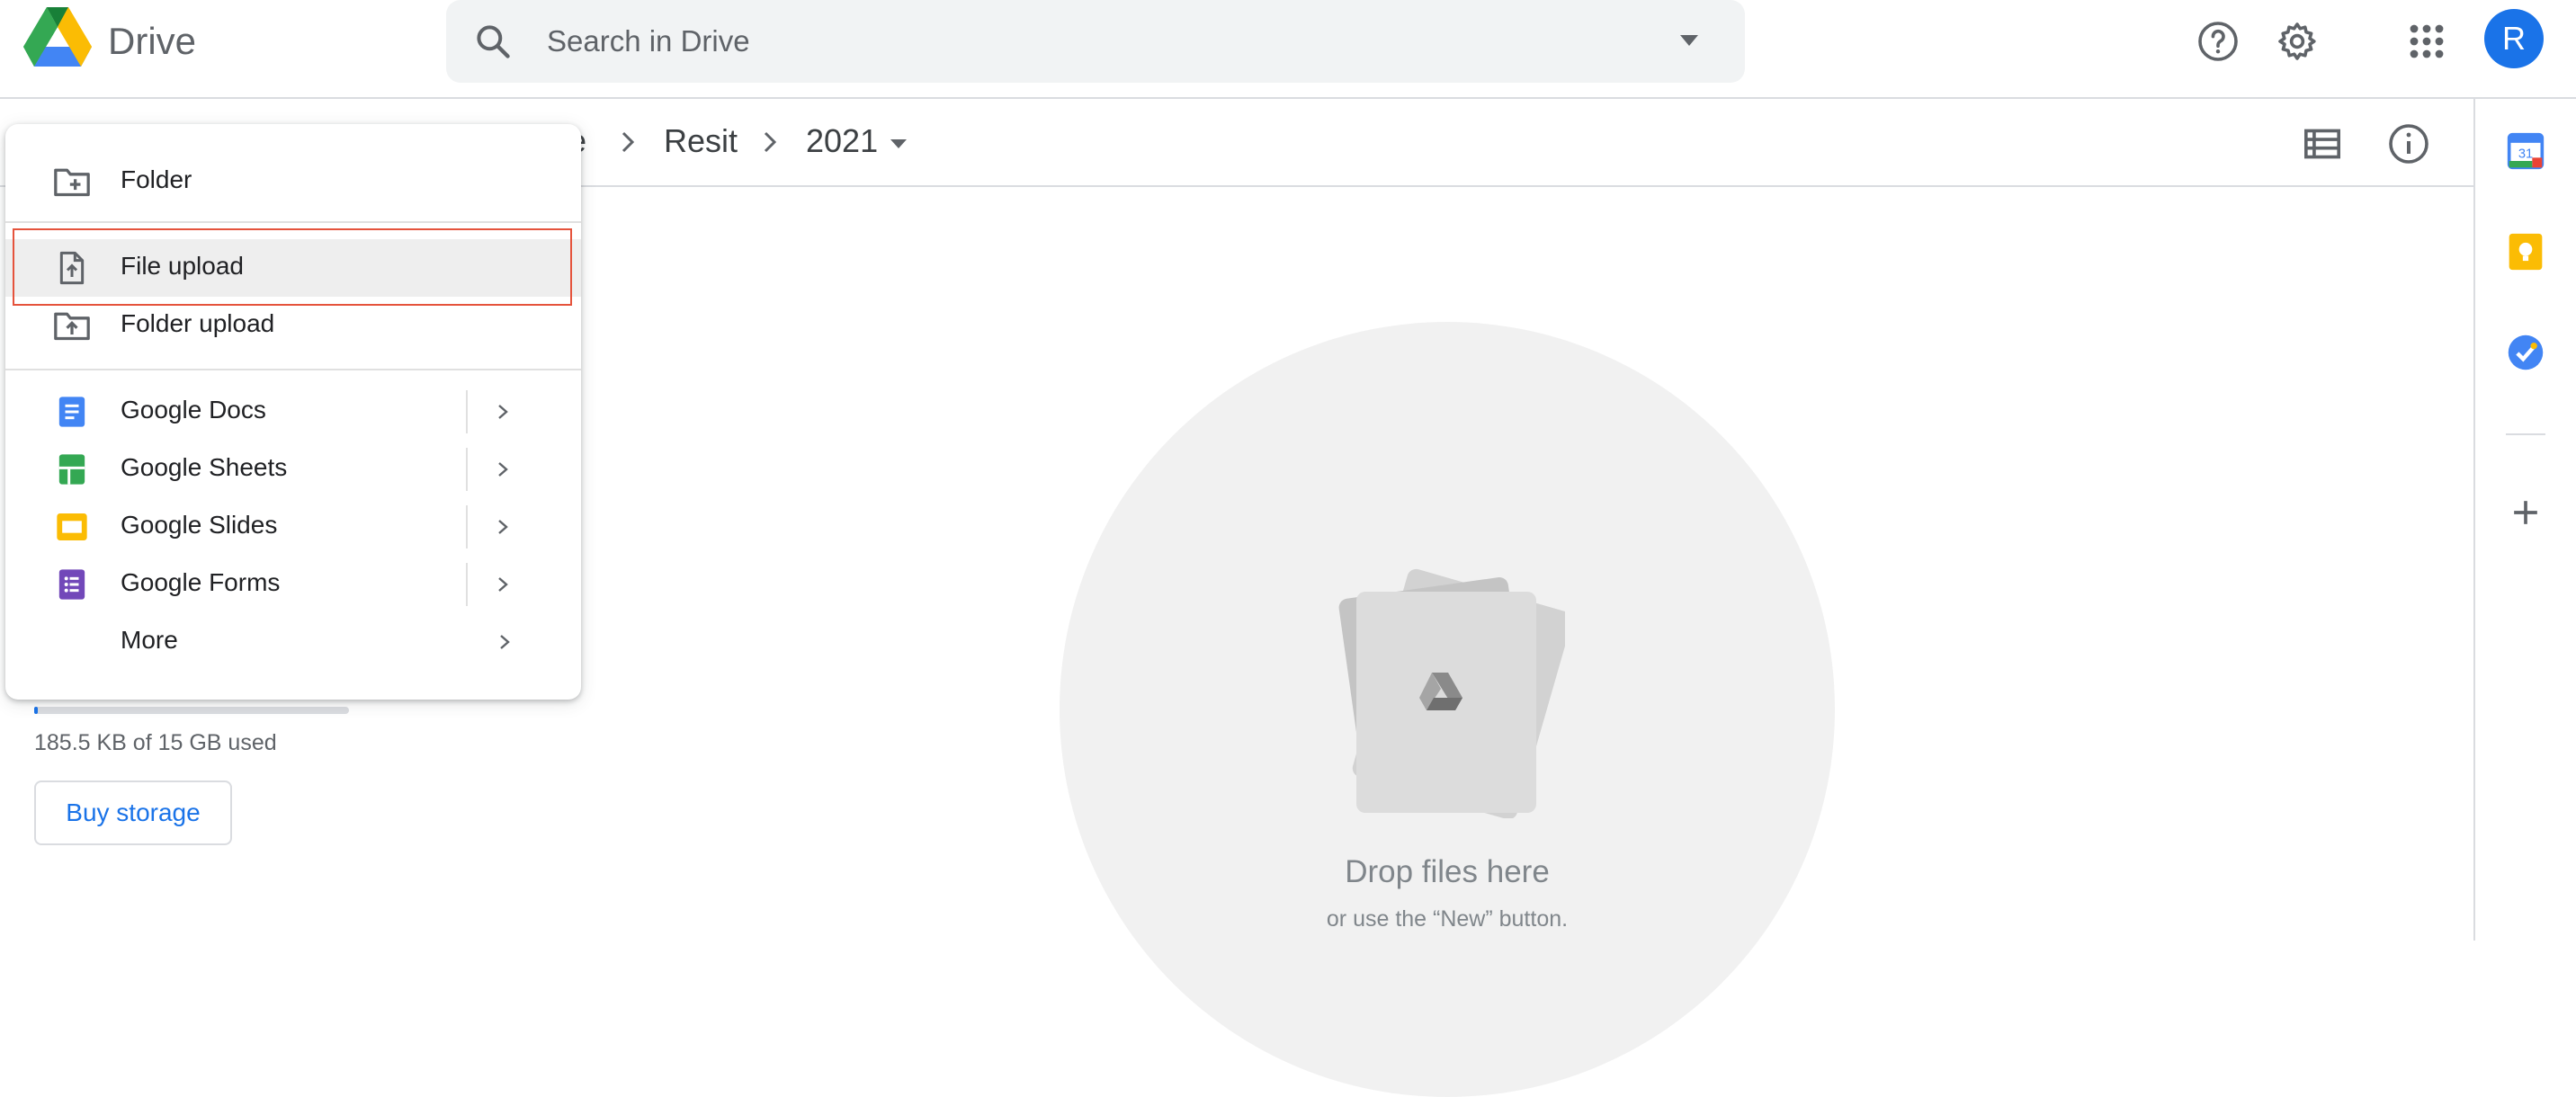  I want to click on menu-item-google-sheets: Google Sheets, so click(293, 469).